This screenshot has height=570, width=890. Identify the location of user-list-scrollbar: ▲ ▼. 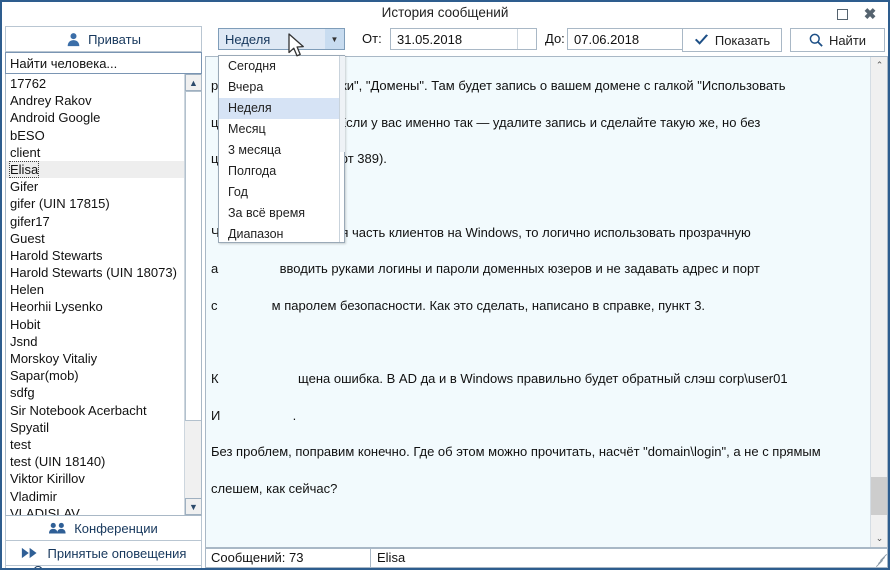
(192, 294).